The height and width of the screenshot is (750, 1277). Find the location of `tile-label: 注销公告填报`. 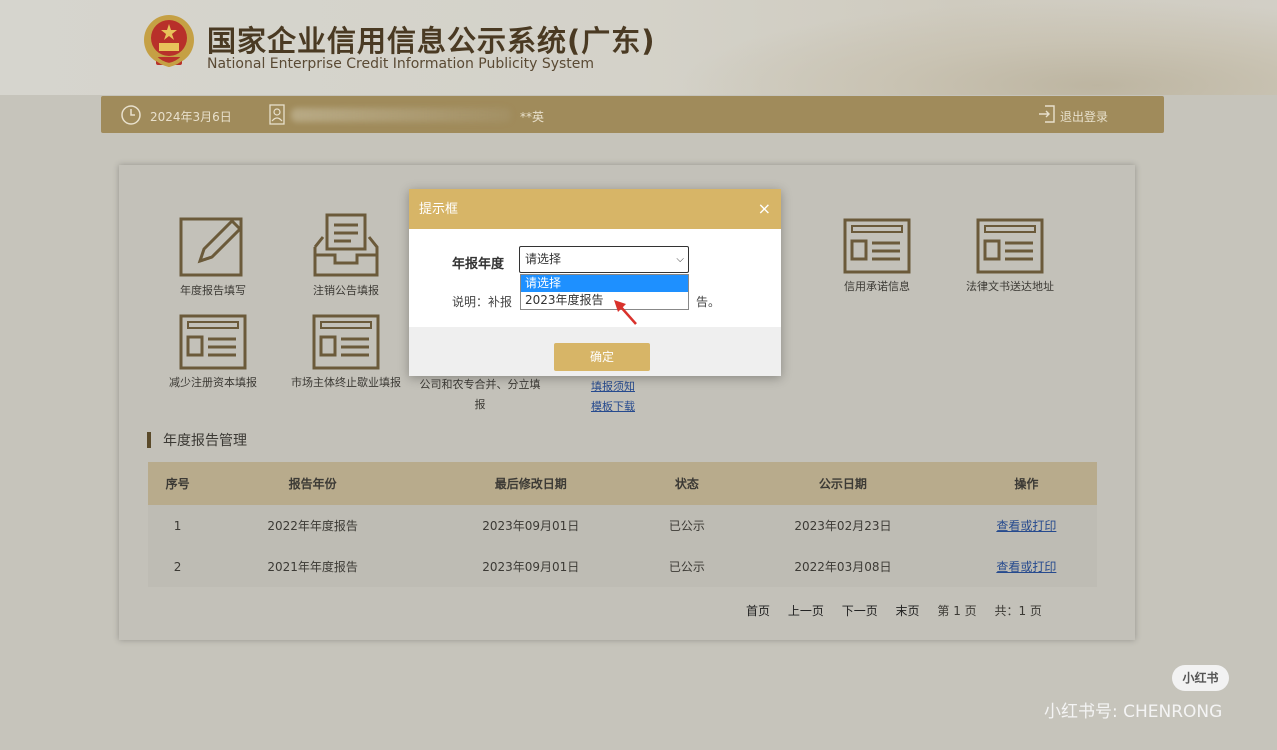

tile-label: 注销公告填报 is located at coordinates (346, 290).